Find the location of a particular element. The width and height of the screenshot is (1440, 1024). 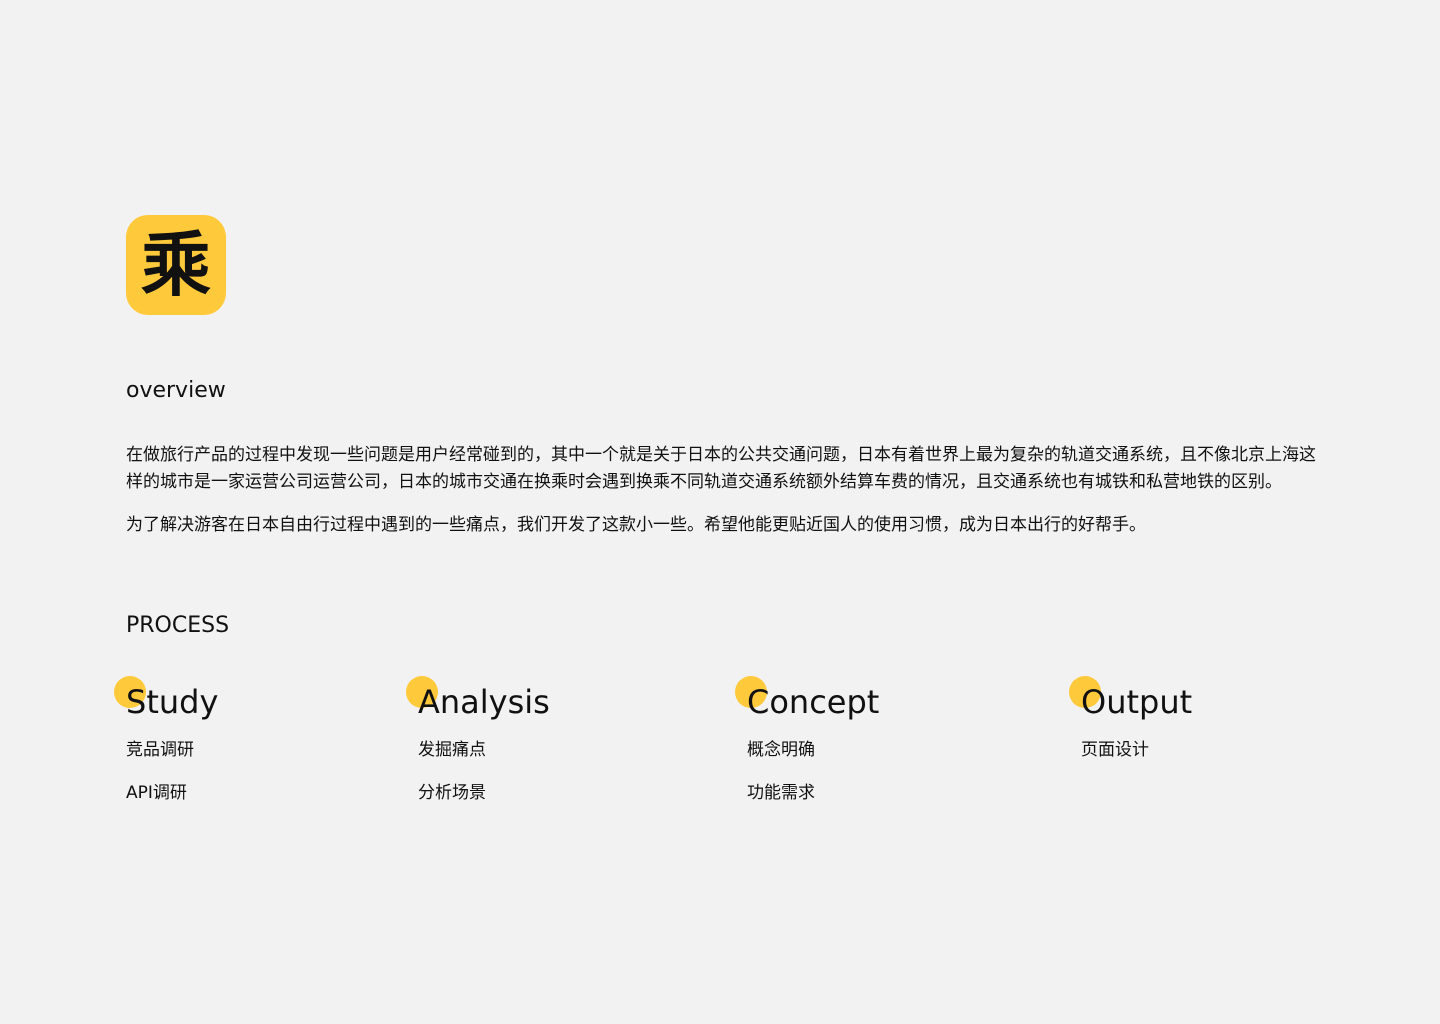

step-item: 功能需求 is located at coordinates (781, 793).